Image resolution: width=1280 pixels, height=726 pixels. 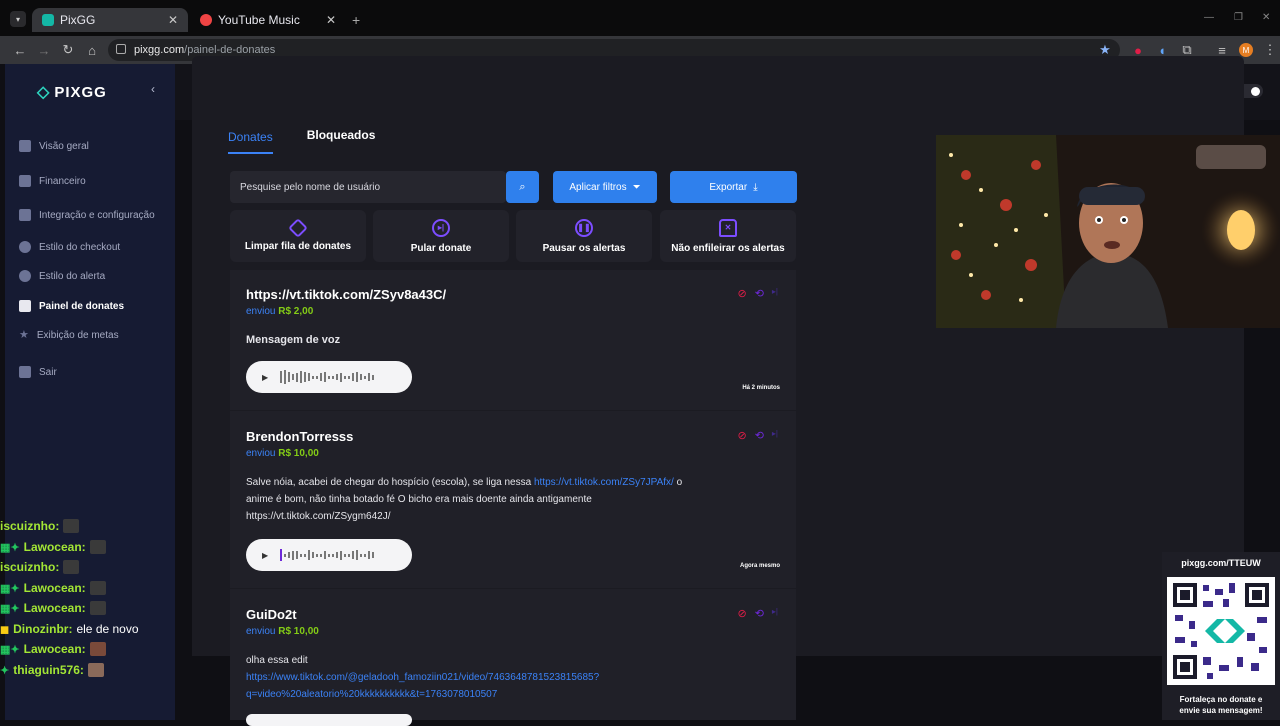 I want to click on menu-kebab-icon: ⋮, so click(x=1270, y=50).